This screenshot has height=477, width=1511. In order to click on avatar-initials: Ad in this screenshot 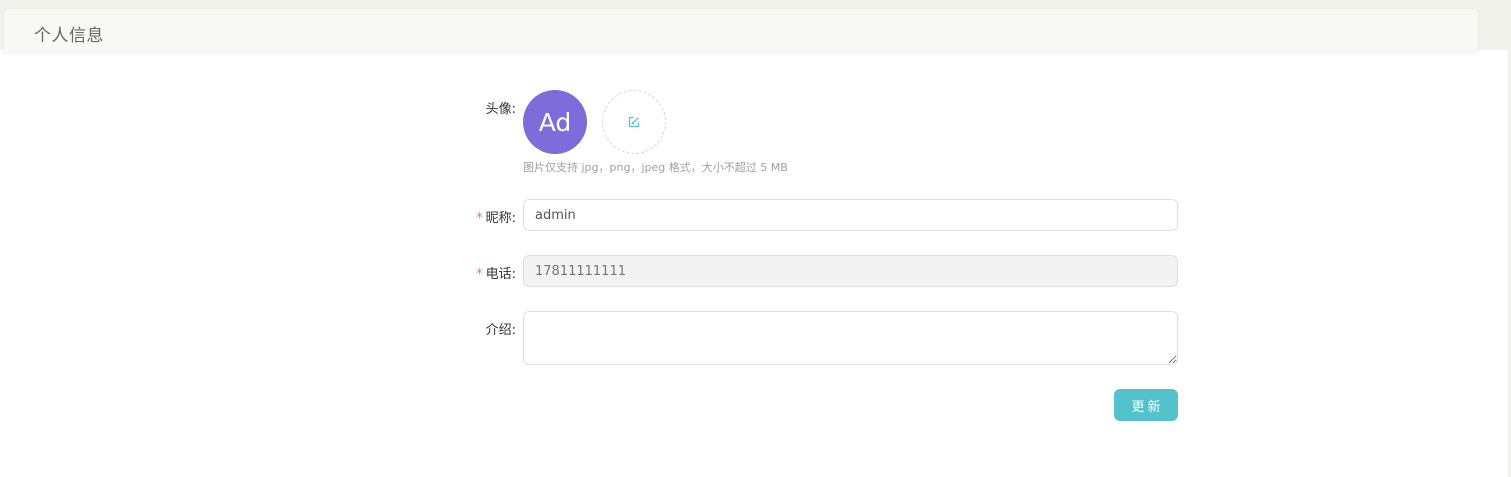, I will do `click(555, 122)`.